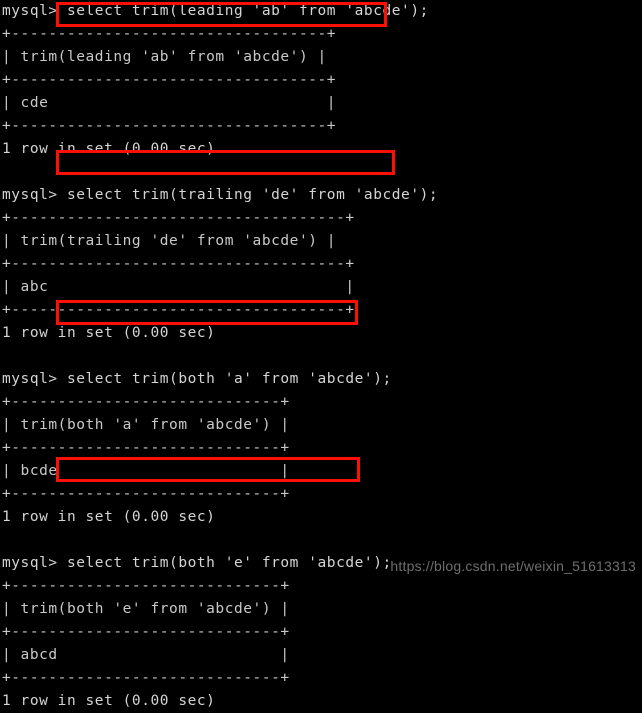  Describe the element at coordinates (164, 57) in the screenshot. I see `table-header-1: | trim(leading 'ab' from 'abcde') |` at that location.